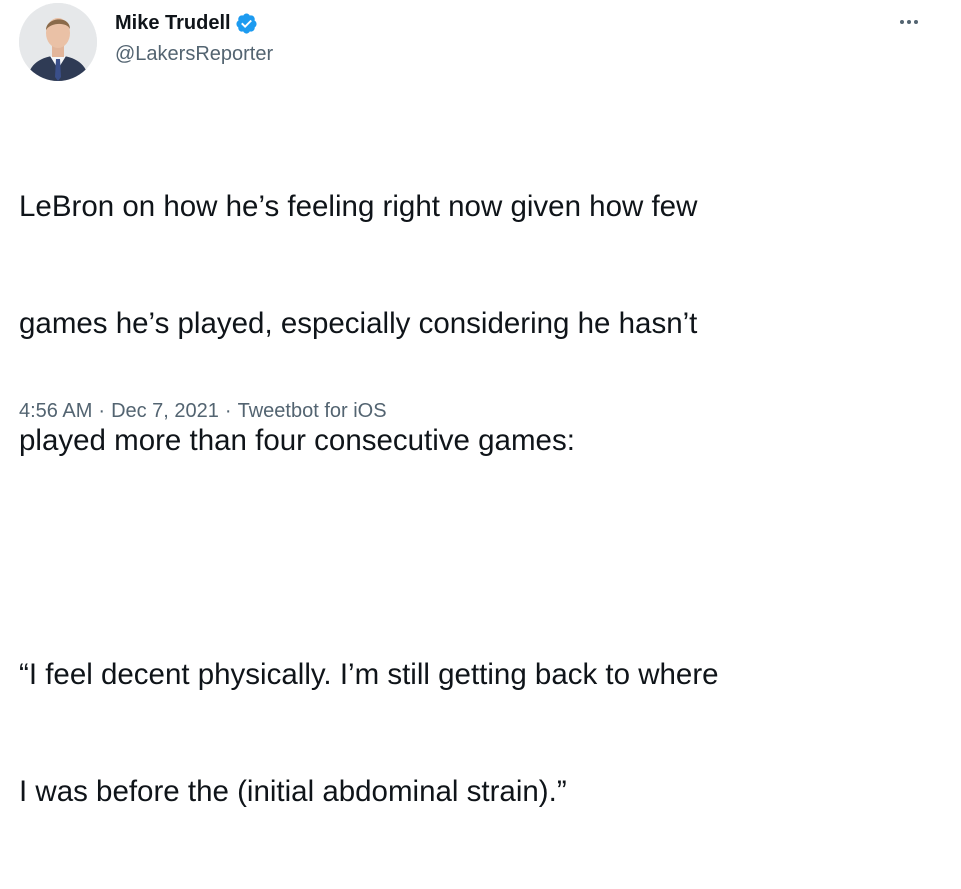 This screenshot has width=961, height=889. What do you see at coordinates (297, 440) in the screenshot?
I see `tweet-text-line: played more than four consecutive games:` at bounding box center [297, 440].